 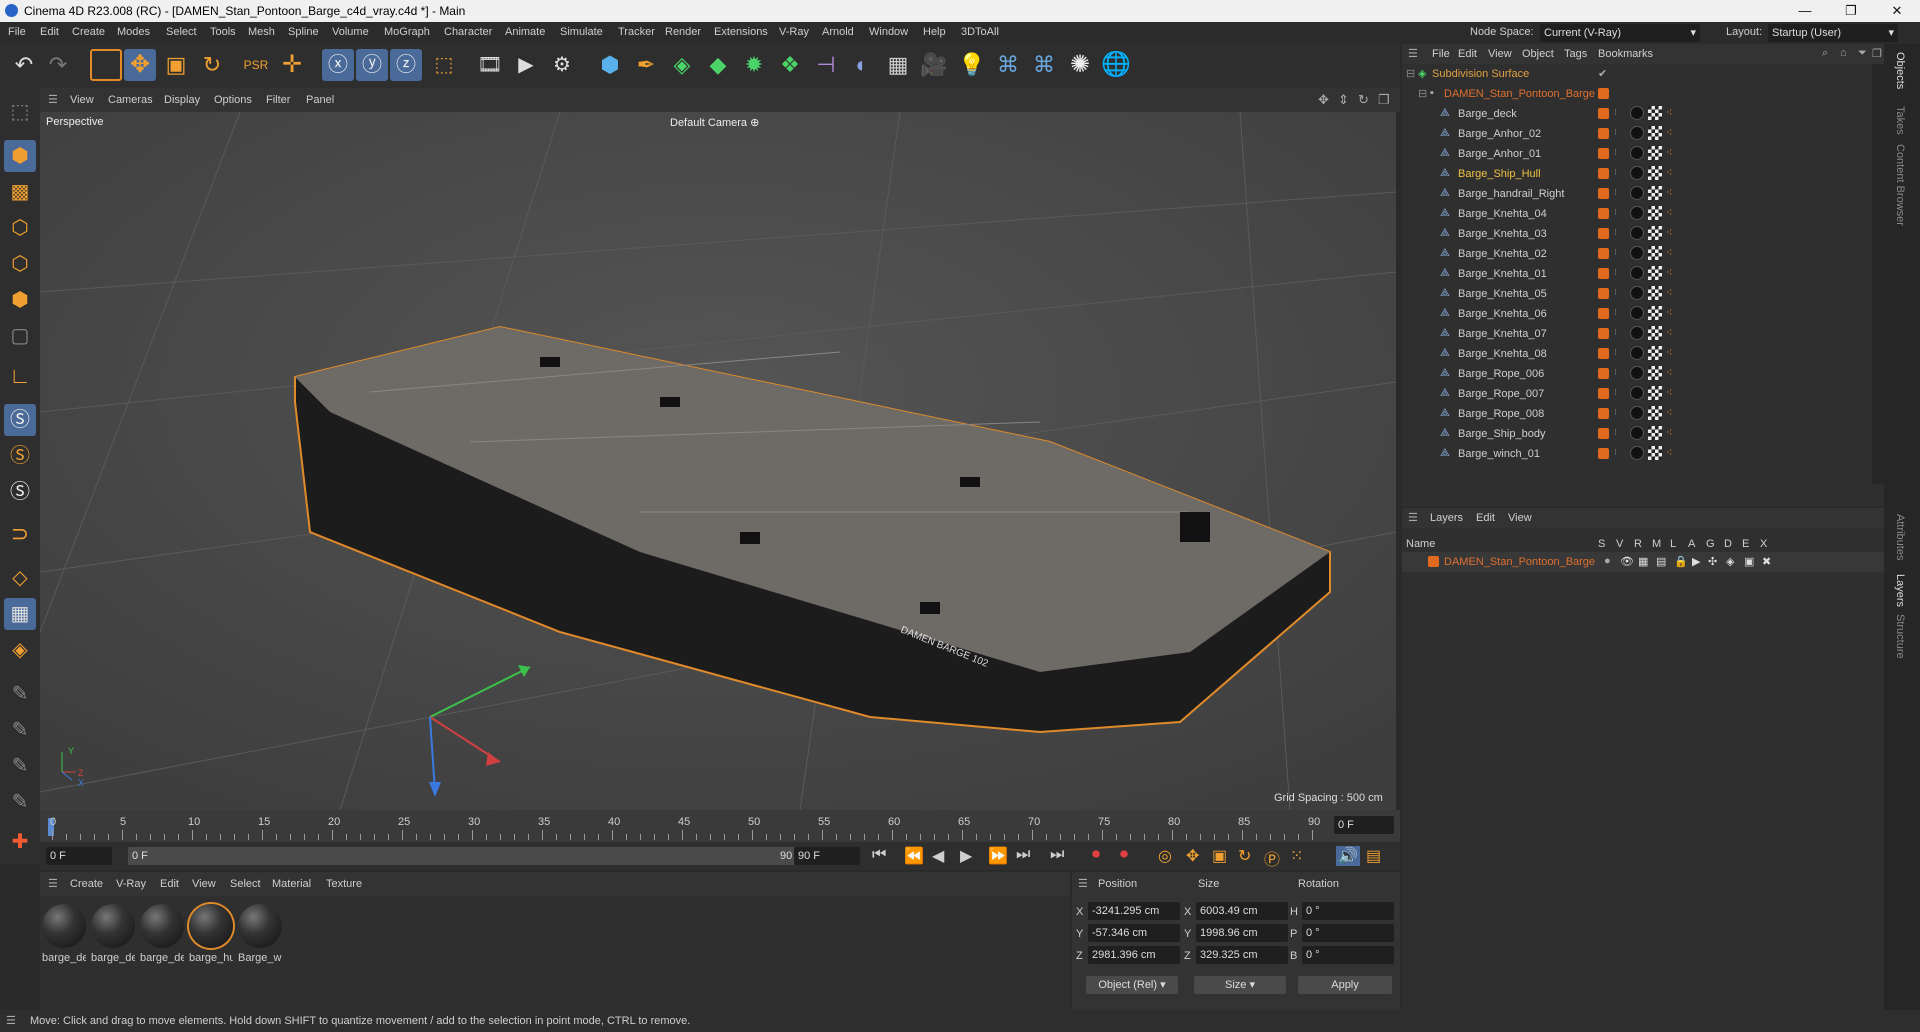 I want to click on menu-select: Select, so click(x=181, y=32).